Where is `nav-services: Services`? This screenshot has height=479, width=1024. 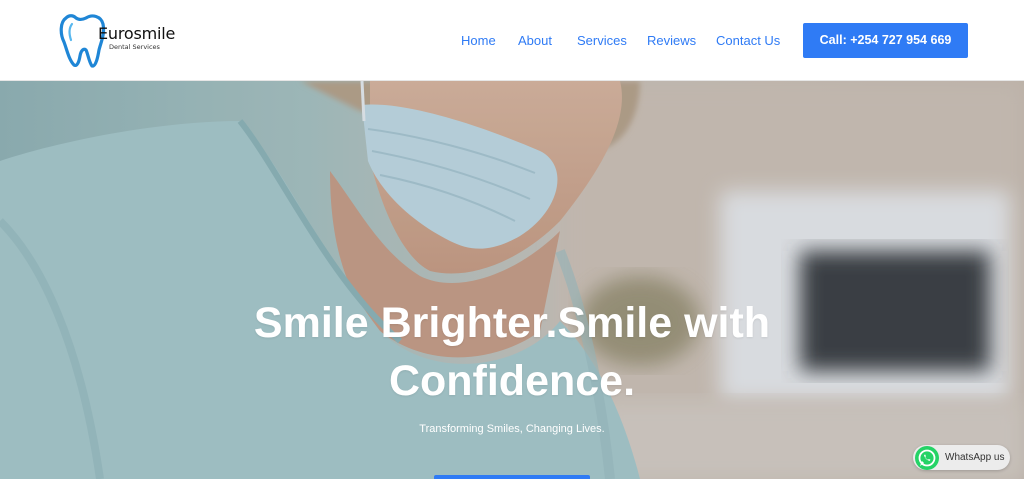 nav-services: Services is located at coordinates (602, 40).